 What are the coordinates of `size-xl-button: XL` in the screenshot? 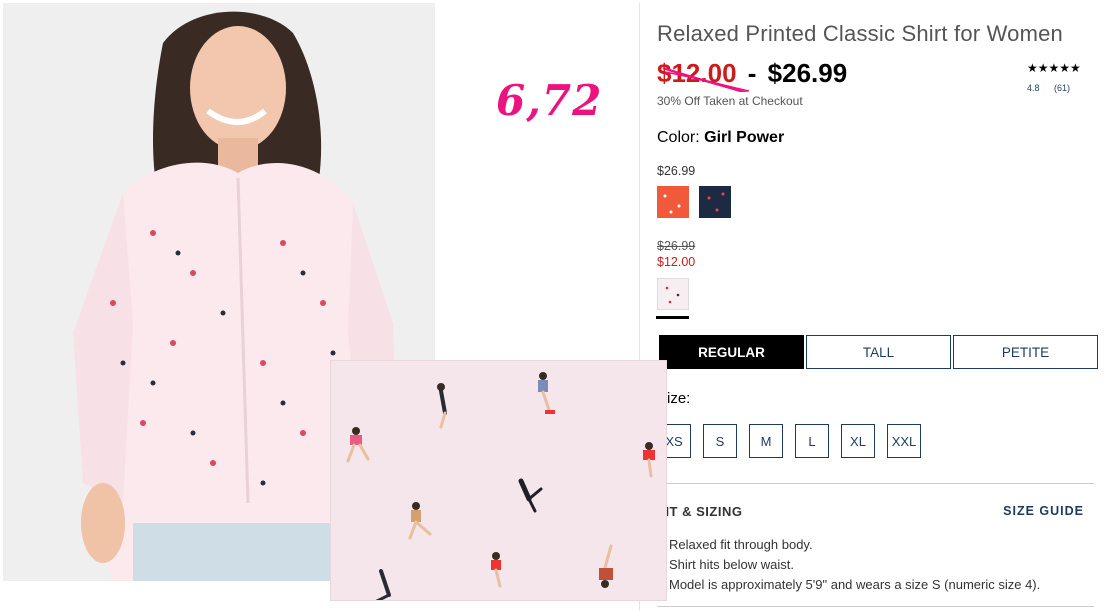 It's located at (858, 441).